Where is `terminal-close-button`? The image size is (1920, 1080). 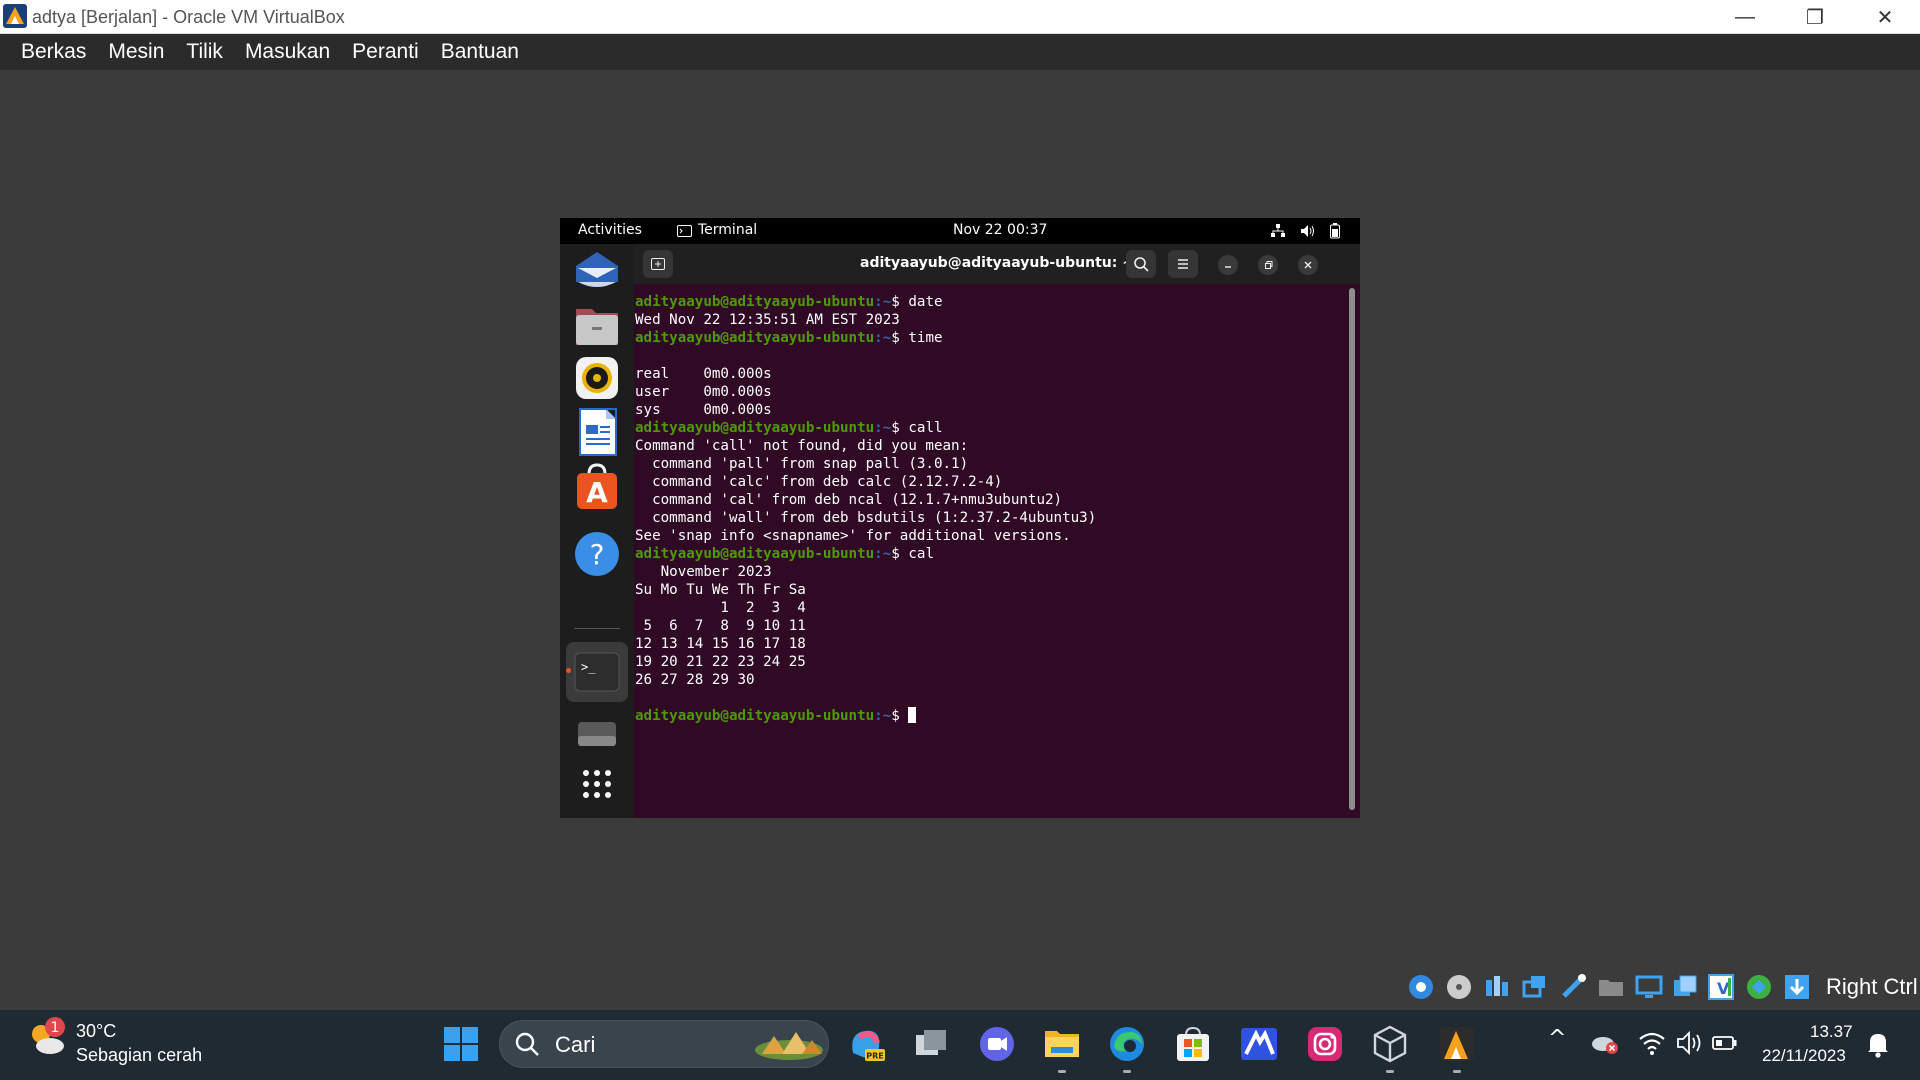
terminal-close-button is located at coordinates (1308, 265).